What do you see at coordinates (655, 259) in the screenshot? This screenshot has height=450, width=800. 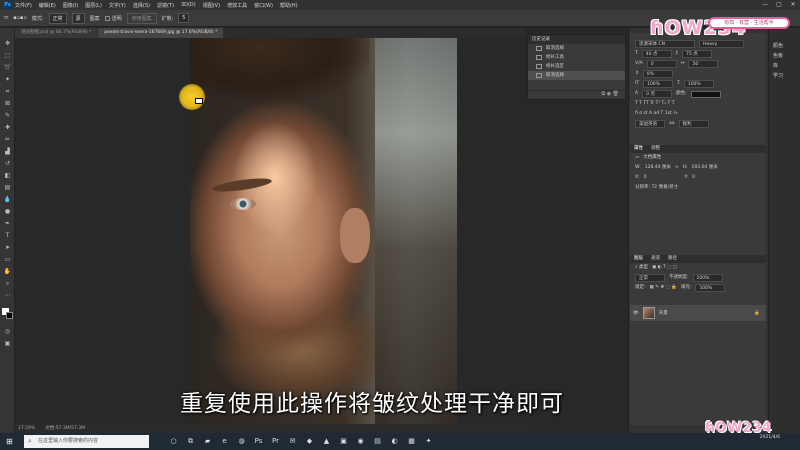 I see `tab-channels: 通道` at bounding box center [655, 259].